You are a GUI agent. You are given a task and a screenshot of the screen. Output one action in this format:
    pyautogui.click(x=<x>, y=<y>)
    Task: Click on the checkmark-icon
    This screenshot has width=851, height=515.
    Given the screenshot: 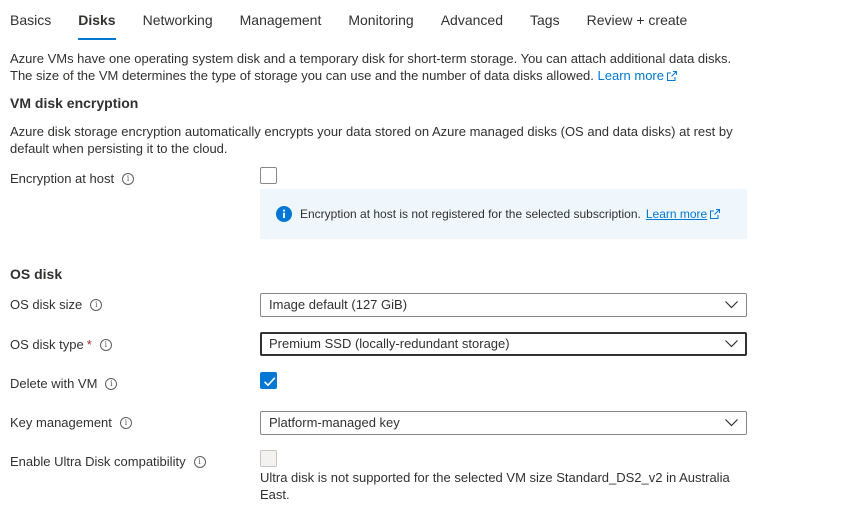 What is the action you would take?
    pyautogui.click(x=269, y=382)
    